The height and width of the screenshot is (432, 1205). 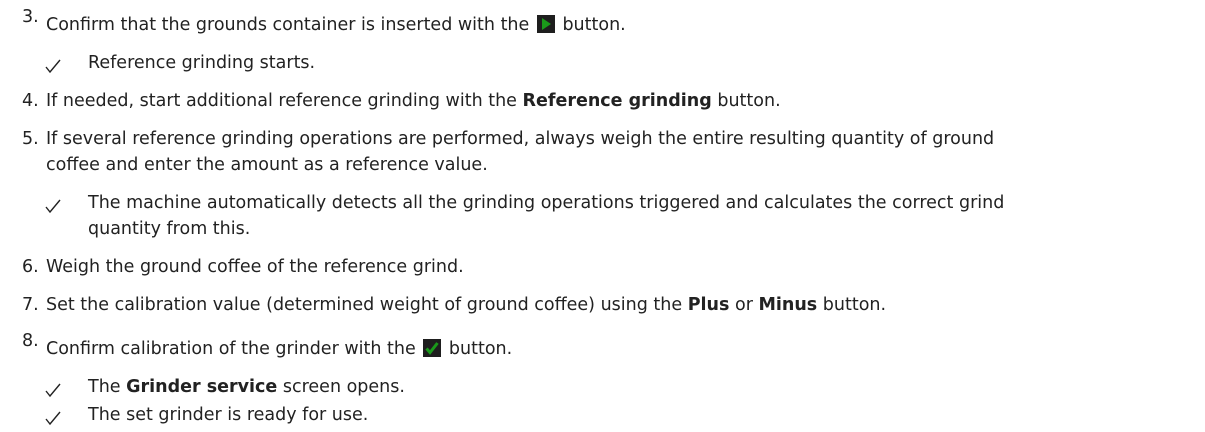 What do you see at coordinates (432, 348) in the screenshot?
I see `checkmark-icon` at bounding box center [432, 348].